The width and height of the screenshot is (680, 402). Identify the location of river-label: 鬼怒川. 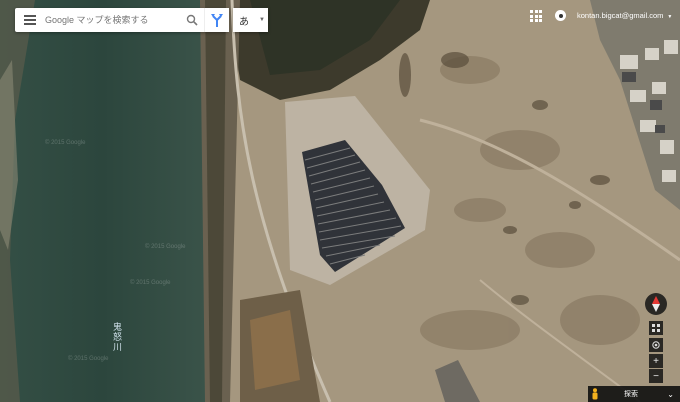
(117, 337).